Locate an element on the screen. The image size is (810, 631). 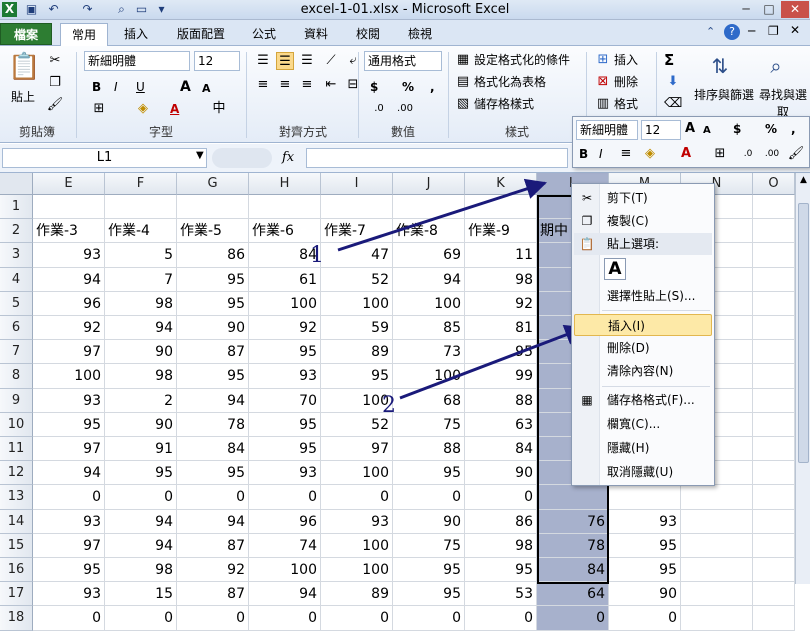
menu-item-delete-label: 刪除(D) is located at coordinates (628, 348).